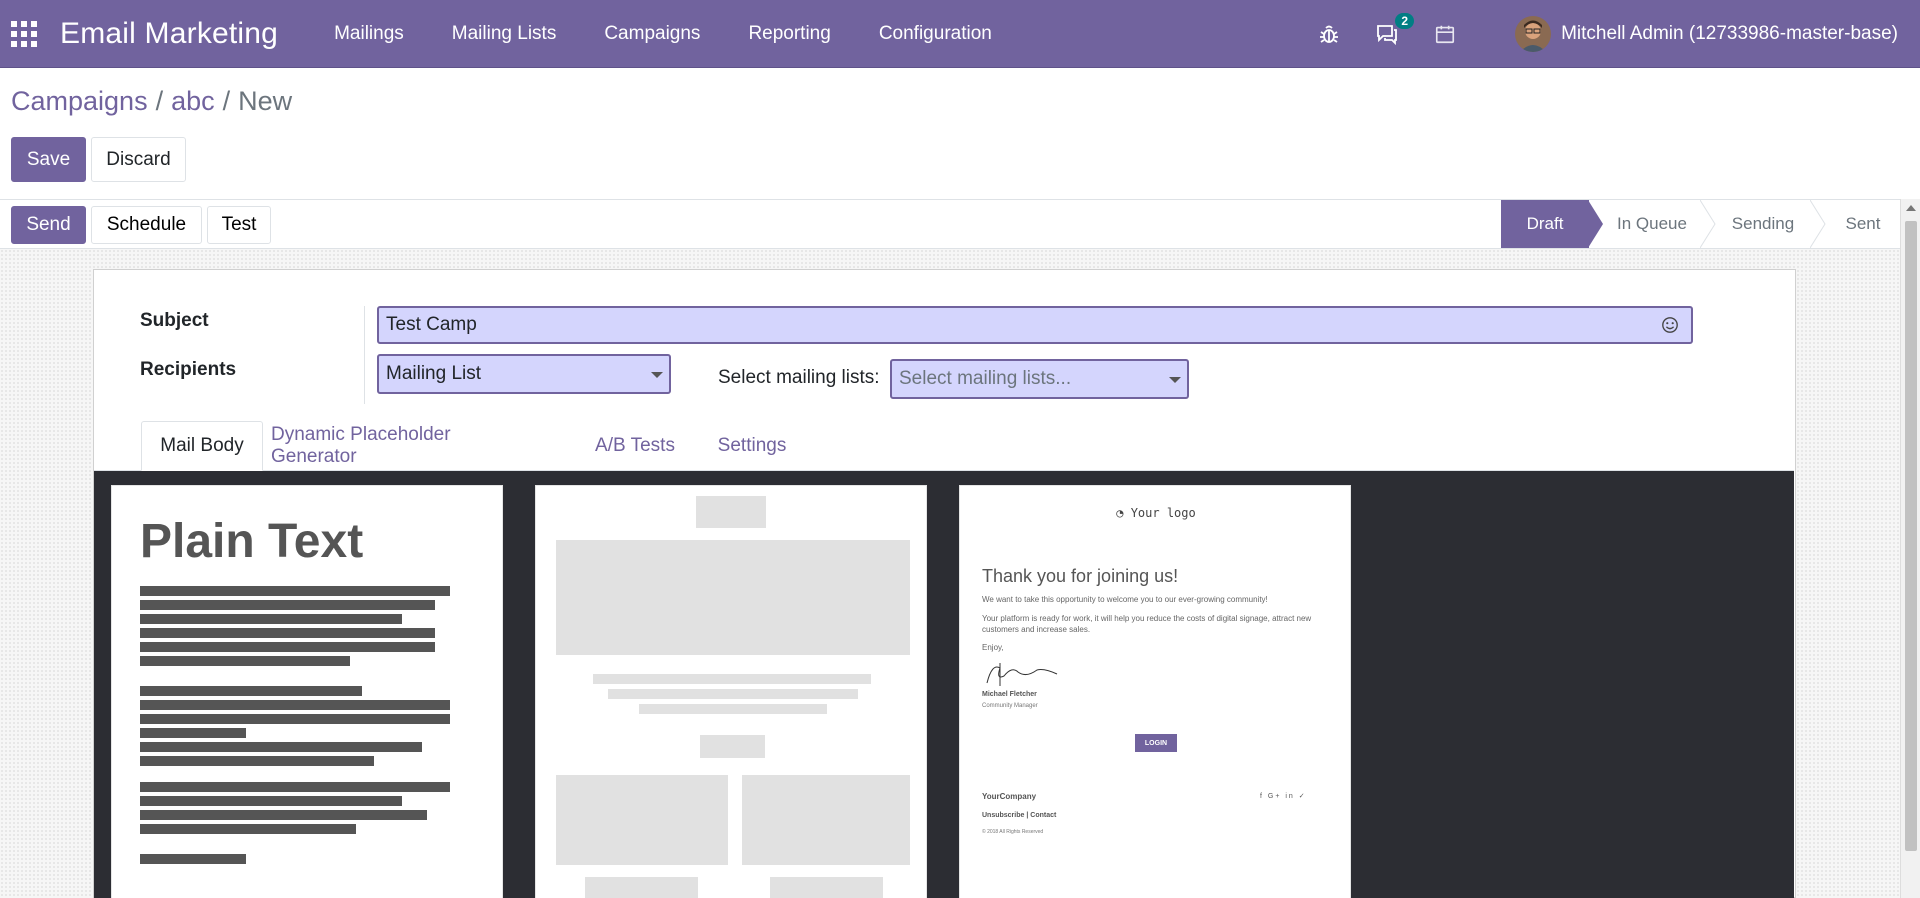 The image size is (1920, 898). What do you see at coordinates (1043, 815) in the screenshot?
I see `contact-link: Contact` at bounding box center [1043, 815].